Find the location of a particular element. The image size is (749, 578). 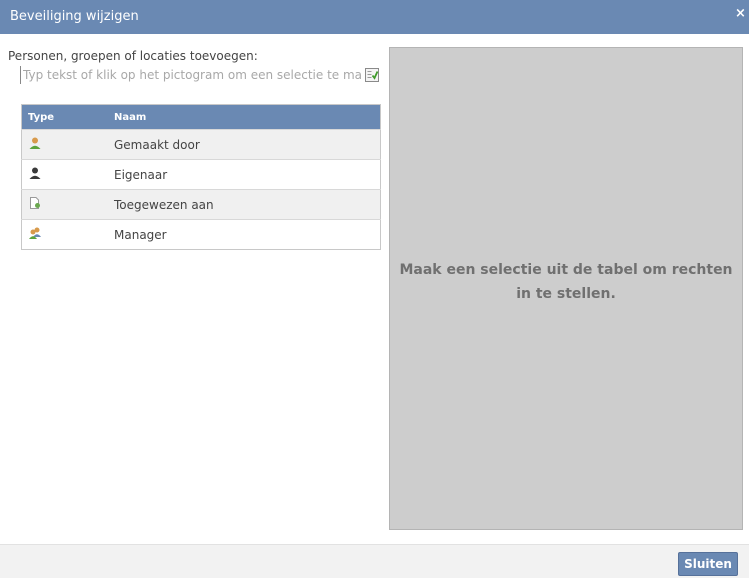

created-by-user-icon is located at coordinates (35, 144).